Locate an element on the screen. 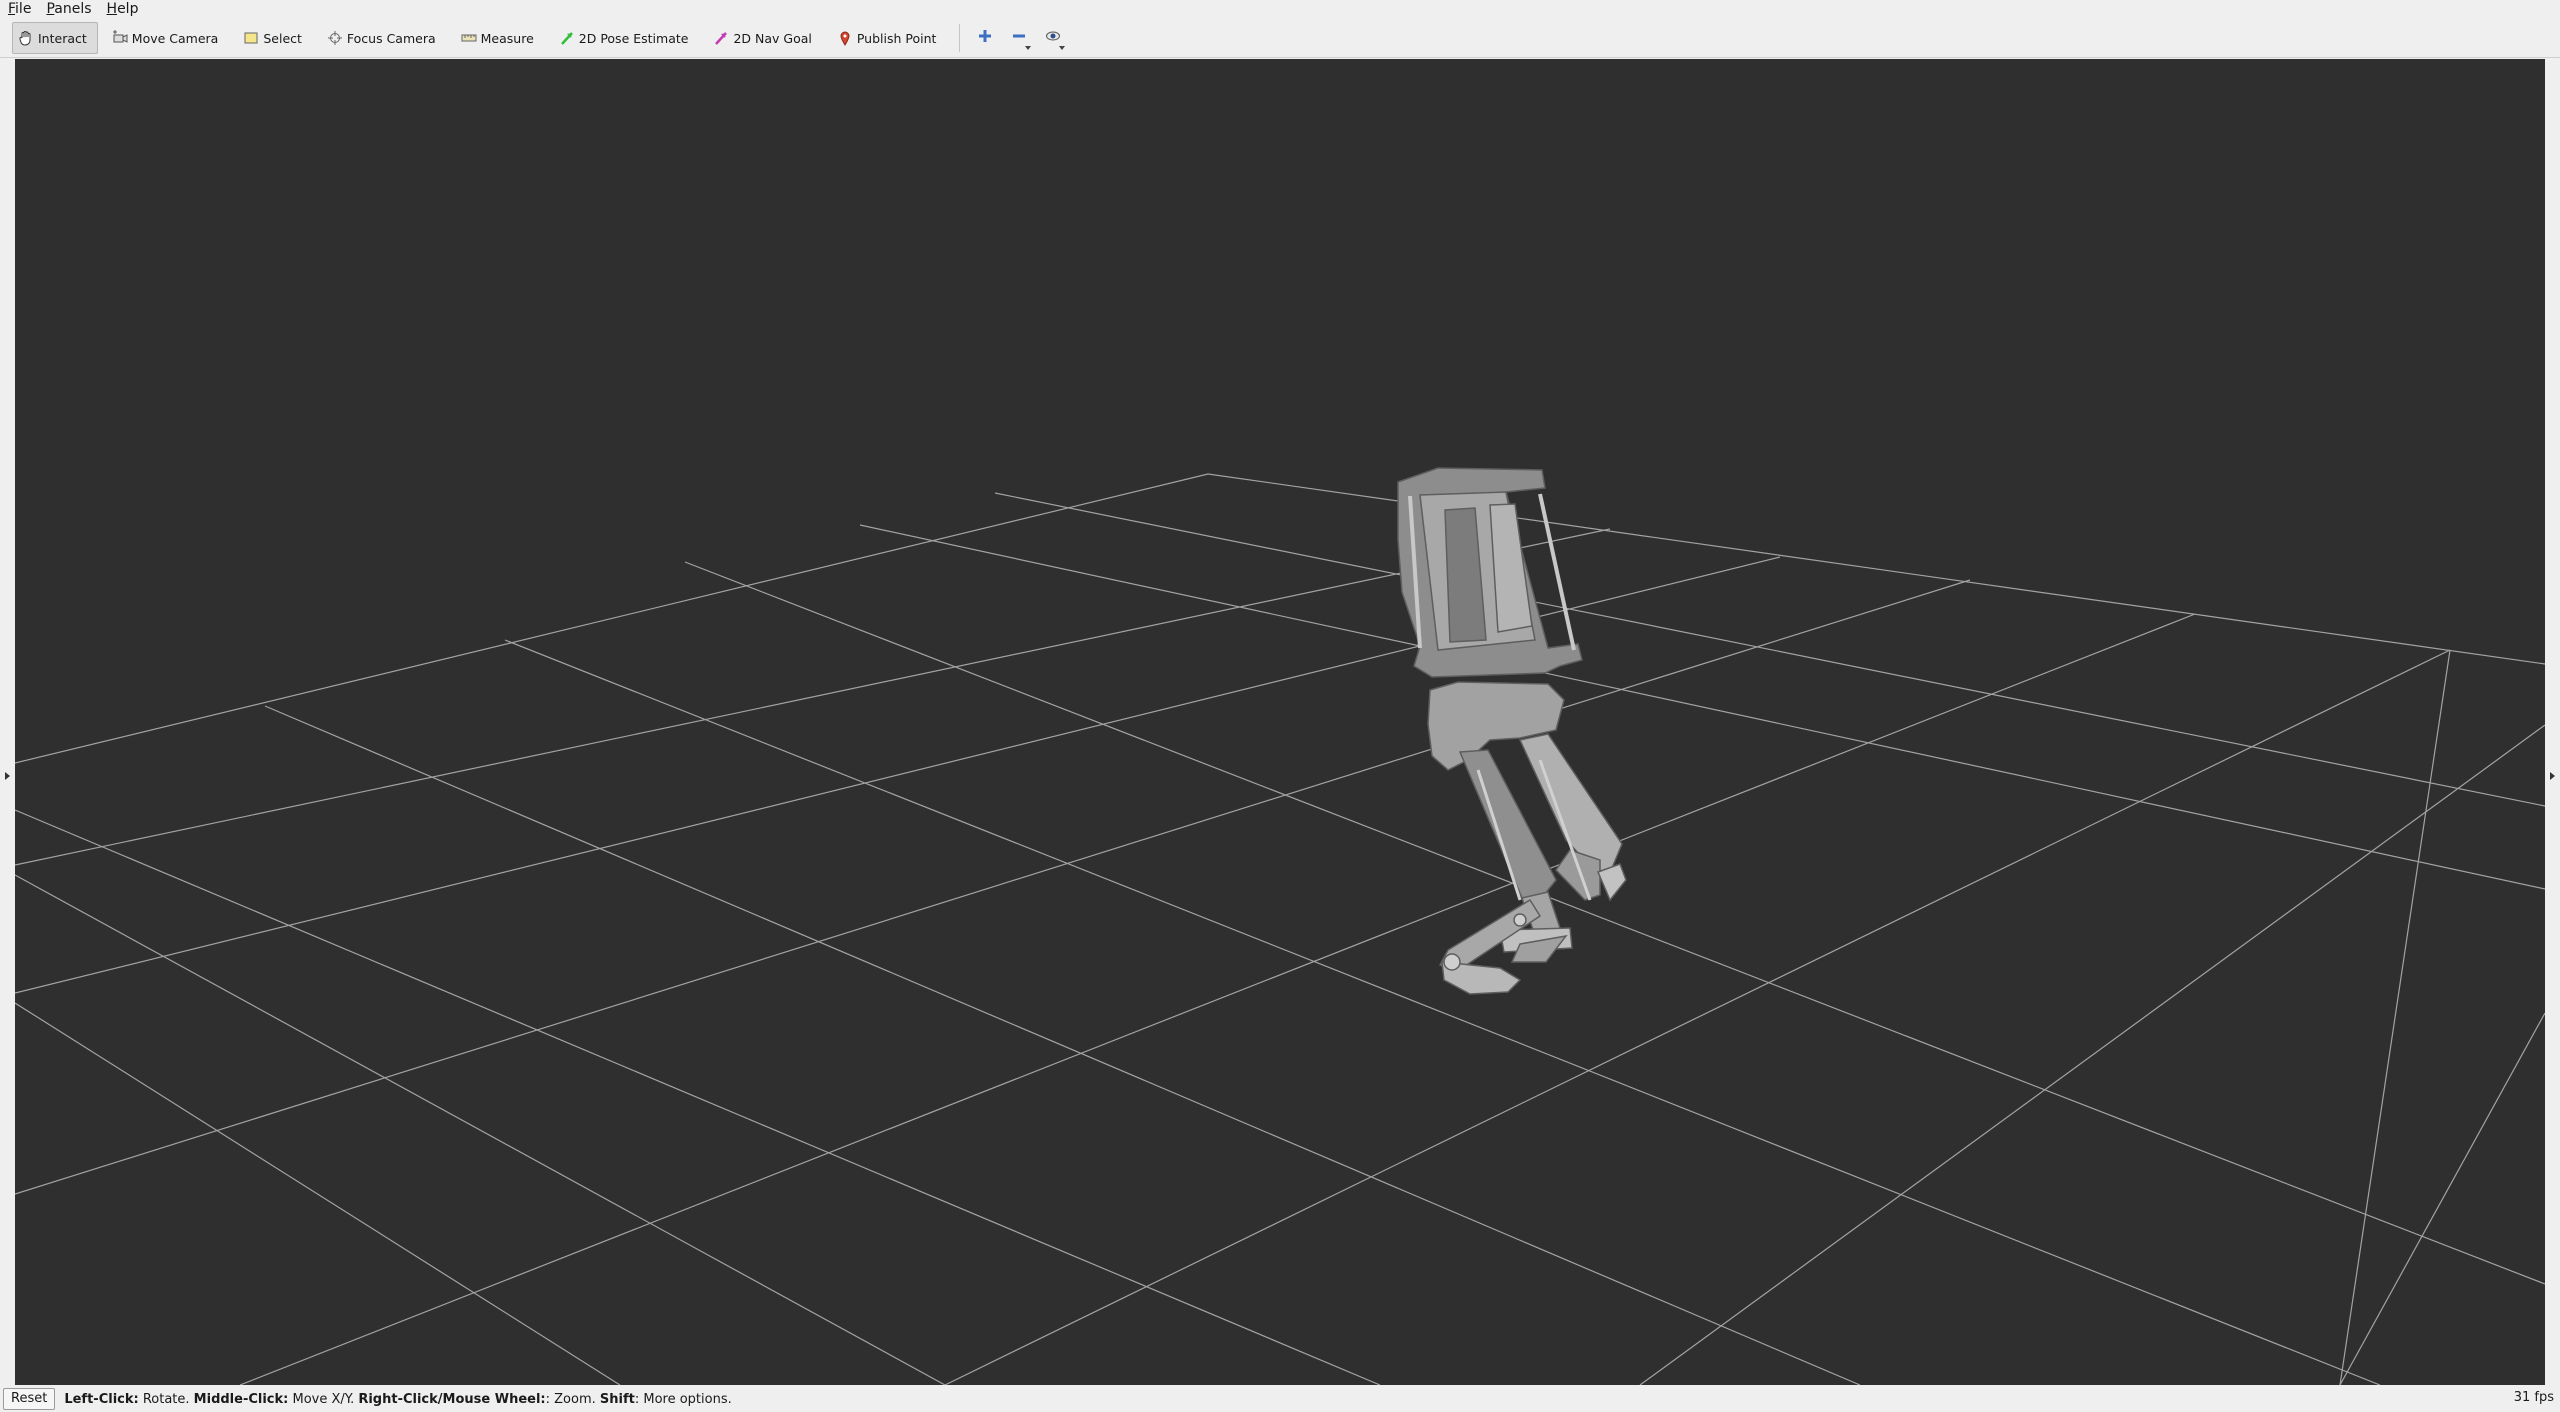 The width and height of the screenshot is (2560, 1412). remove-tool-button is located at coordinates (1019, 38).